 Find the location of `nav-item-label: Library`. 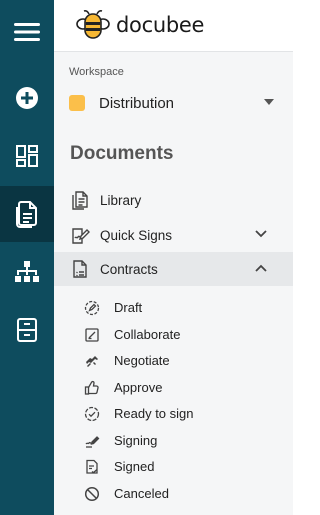

nav-item-label: Library is located at coordinates (121, 200).